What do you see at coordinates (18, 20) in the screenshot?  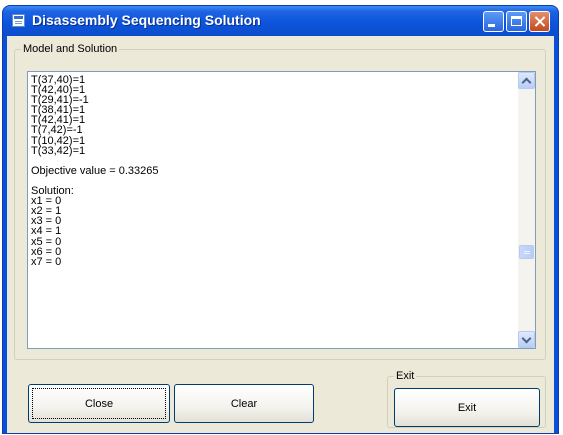 I see `application-window-icon` at bounding box center [18, 20].